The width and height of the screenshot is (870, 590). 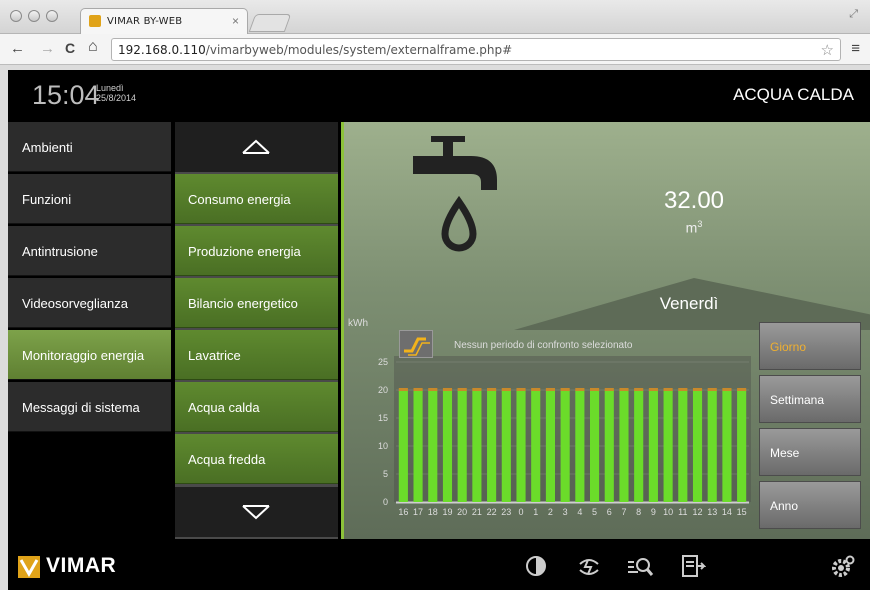 What do you see at coordinates (694, 200) in the screenshot?
I see `consumption-value: 32.00` at bounding box center [694, 200].